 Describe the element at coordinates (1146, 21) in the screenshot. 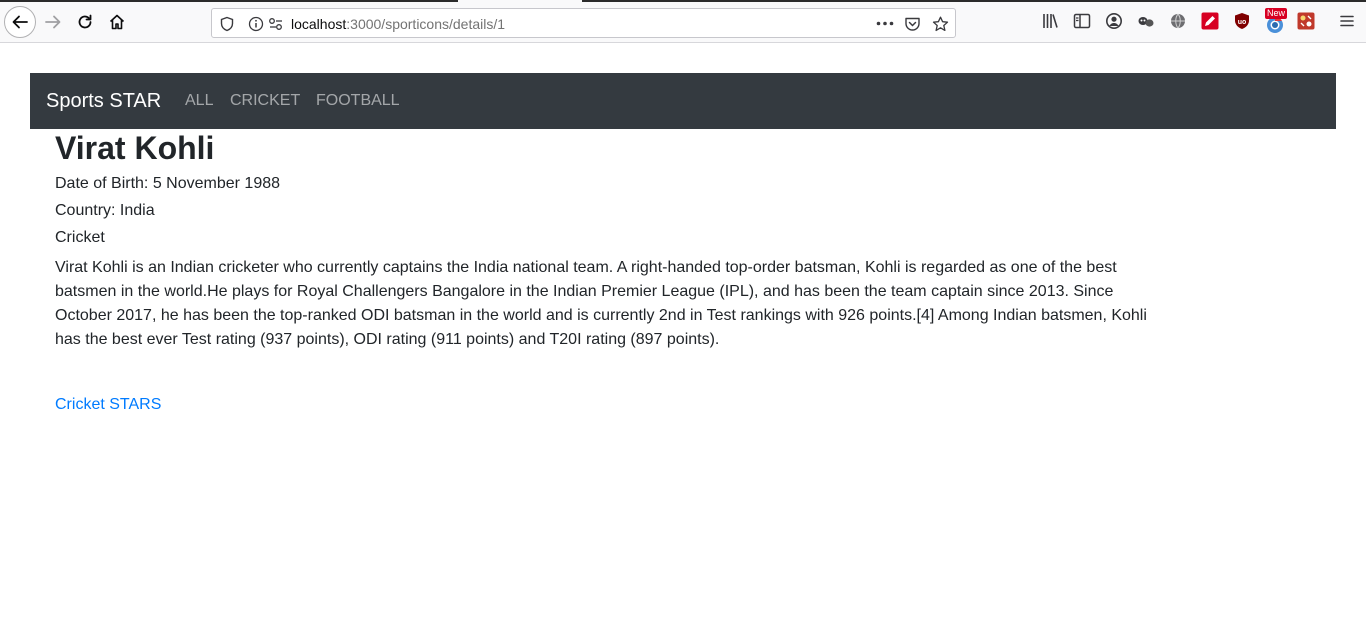

I see `extension-mask-icon` at that location.